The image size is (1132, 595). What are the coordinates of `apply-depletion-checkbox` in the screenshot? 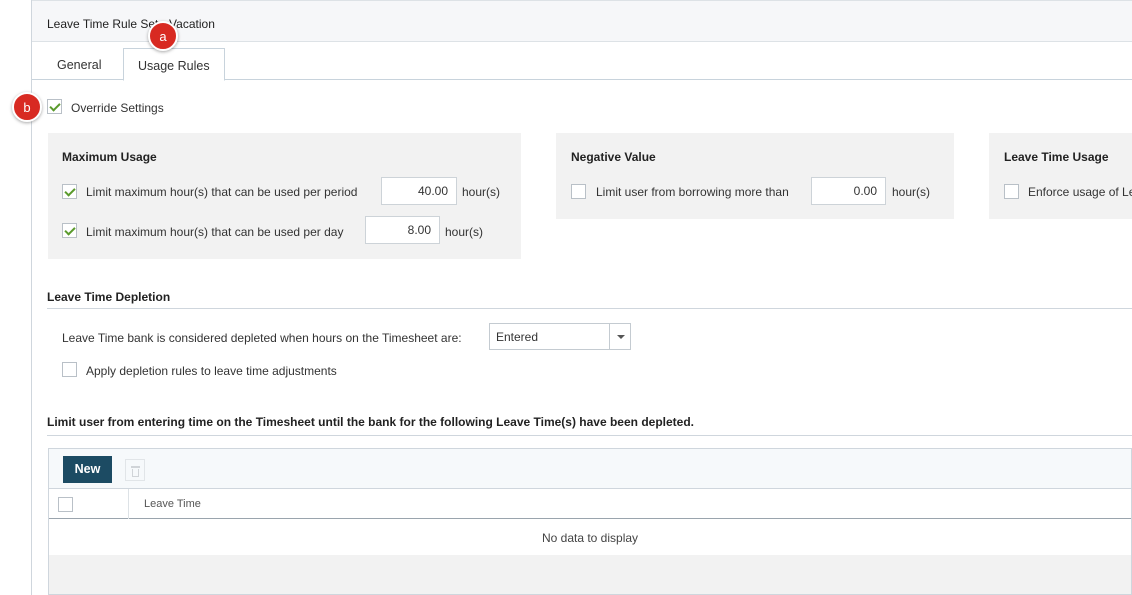 It's located at (69, 369).